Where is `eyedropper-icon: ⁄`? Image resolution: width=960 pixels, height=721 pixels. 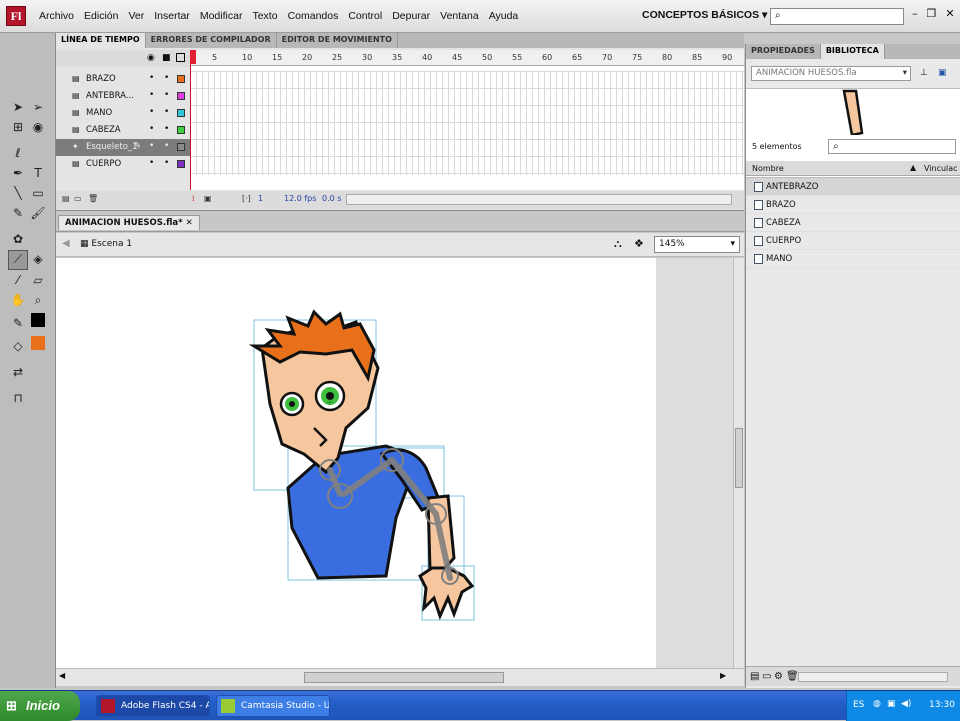
eyedropper-icon: ⁄ is located at coordinates (18, 280).